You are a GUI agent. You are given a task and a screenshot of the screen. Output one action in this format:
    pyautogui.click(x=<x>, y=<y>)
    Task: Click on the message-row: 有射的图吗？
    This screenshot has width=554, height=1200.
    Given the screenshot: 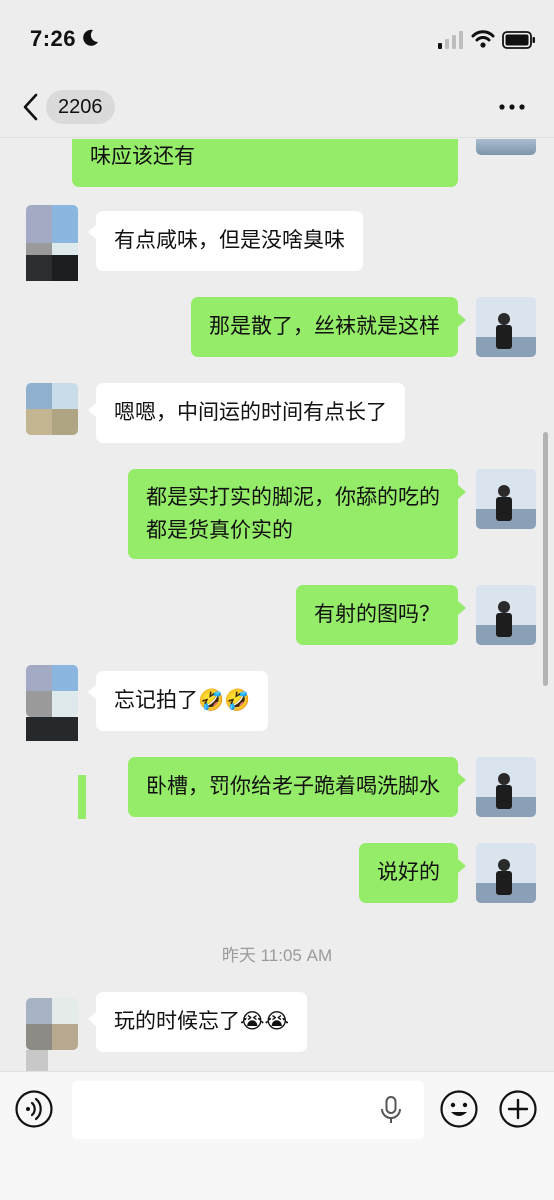 What is the action you would take?
    pyautogui.click(x=277, y=616)
    